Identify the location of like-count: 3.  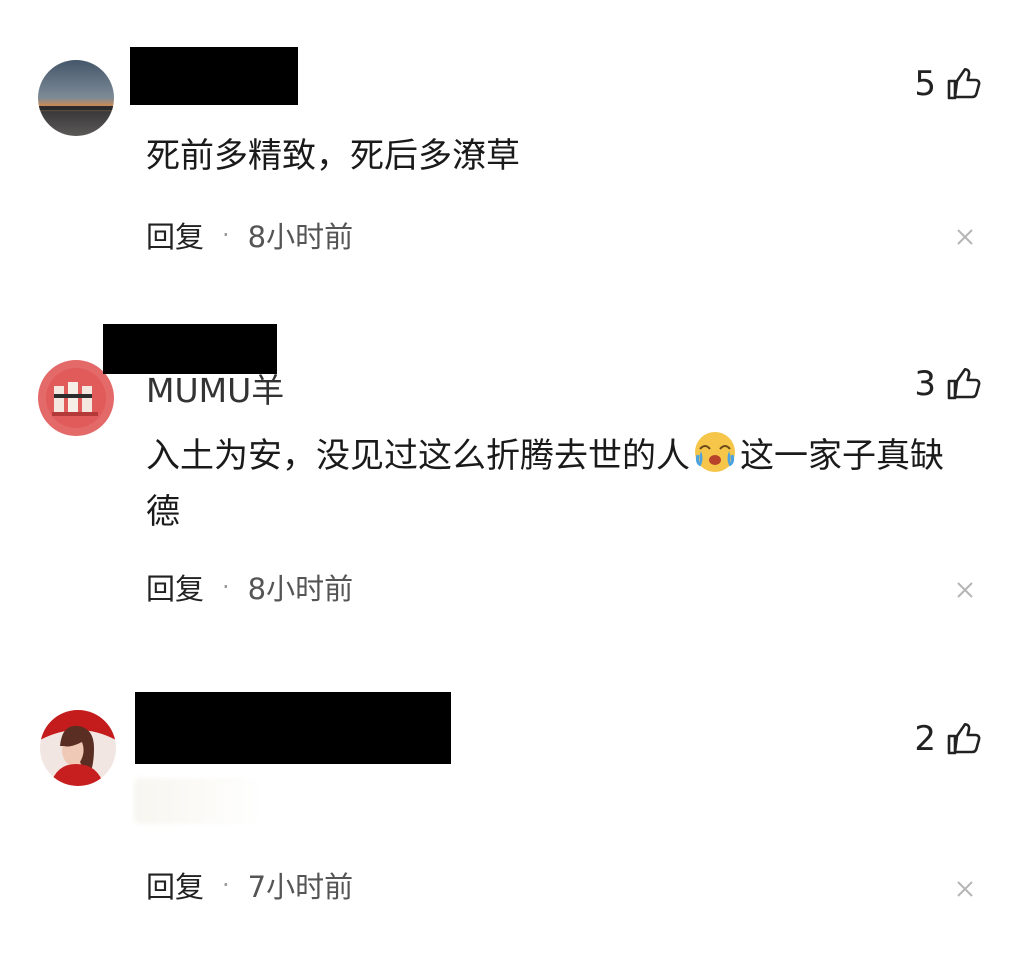
(925, 384).